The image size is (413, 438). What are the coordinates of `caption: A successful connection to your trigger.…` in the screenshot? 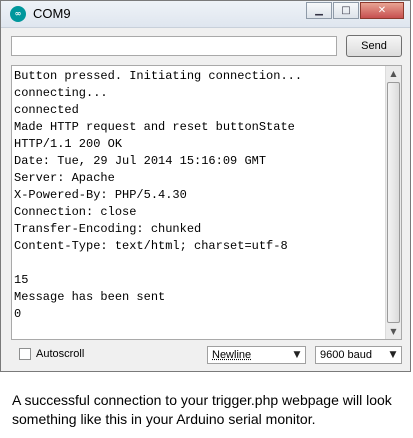 It's located at (202, 409).